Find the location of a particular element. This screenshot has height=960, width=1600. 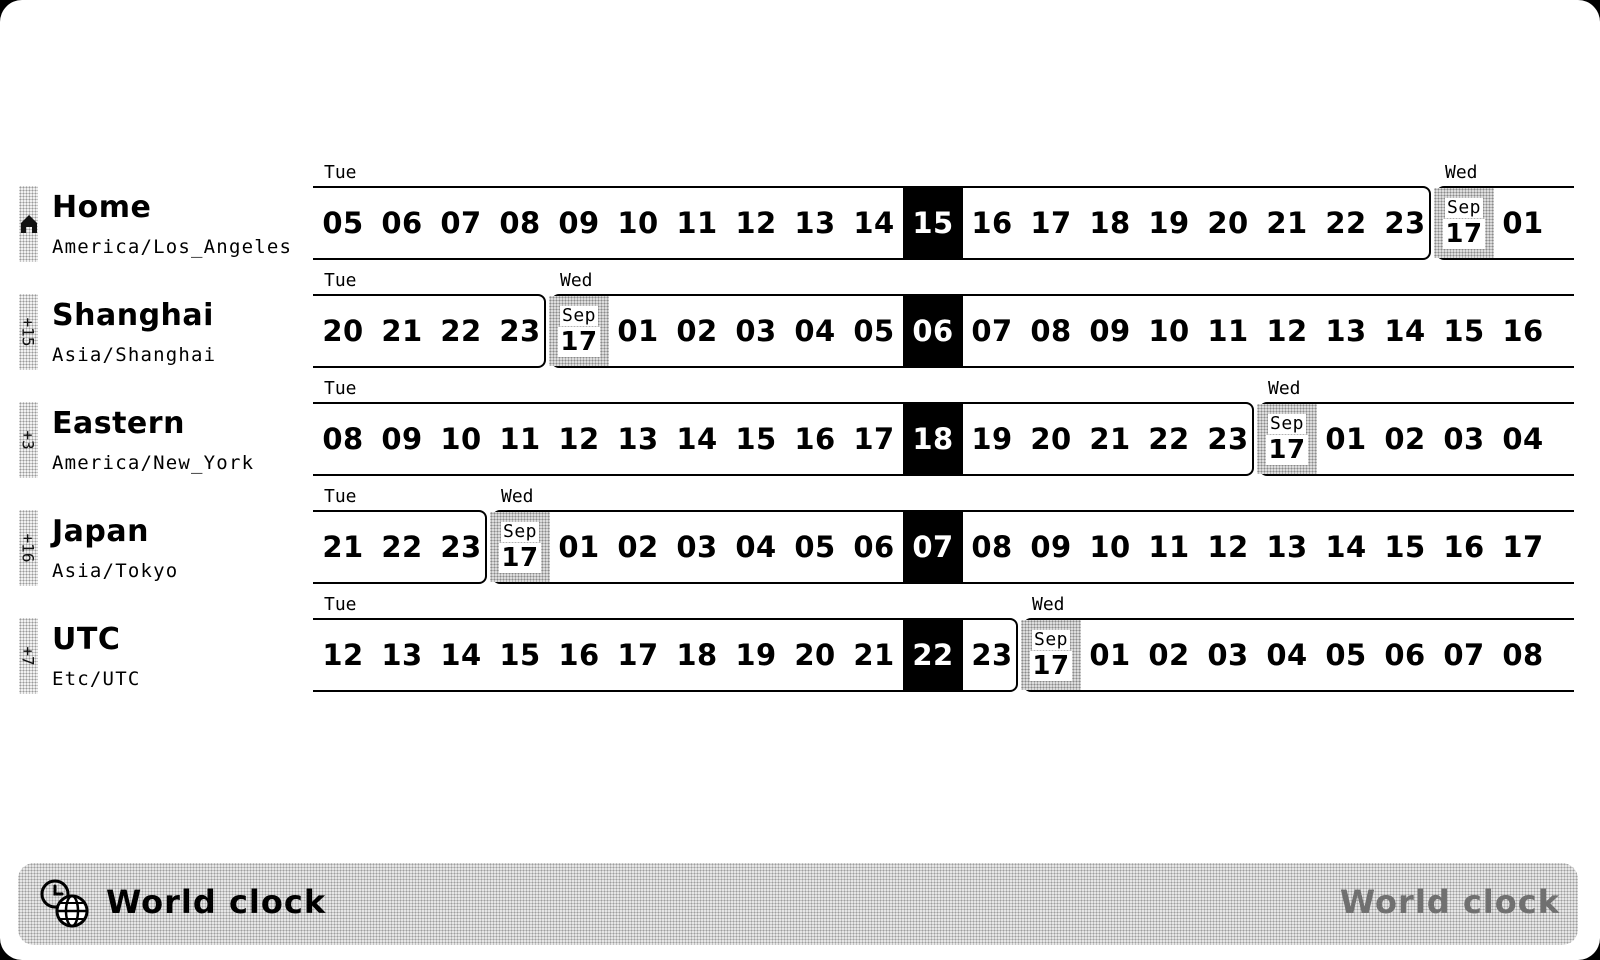

hour-cell-current: 15 is located at coordinates (933, 223).